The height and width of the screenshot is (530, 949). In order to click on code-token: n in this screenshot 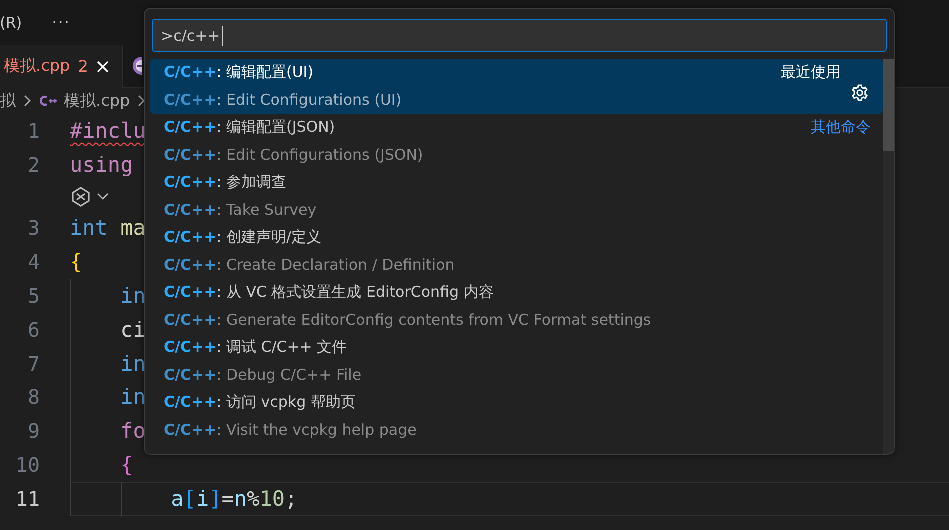, I will do `click(241, 499)`.